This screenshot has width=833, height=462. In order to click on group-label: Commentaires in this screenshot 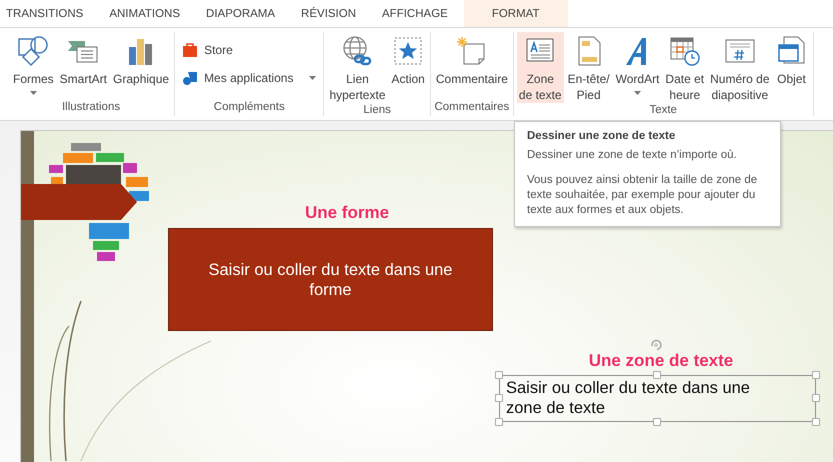, I will do `click(472, 107)`.